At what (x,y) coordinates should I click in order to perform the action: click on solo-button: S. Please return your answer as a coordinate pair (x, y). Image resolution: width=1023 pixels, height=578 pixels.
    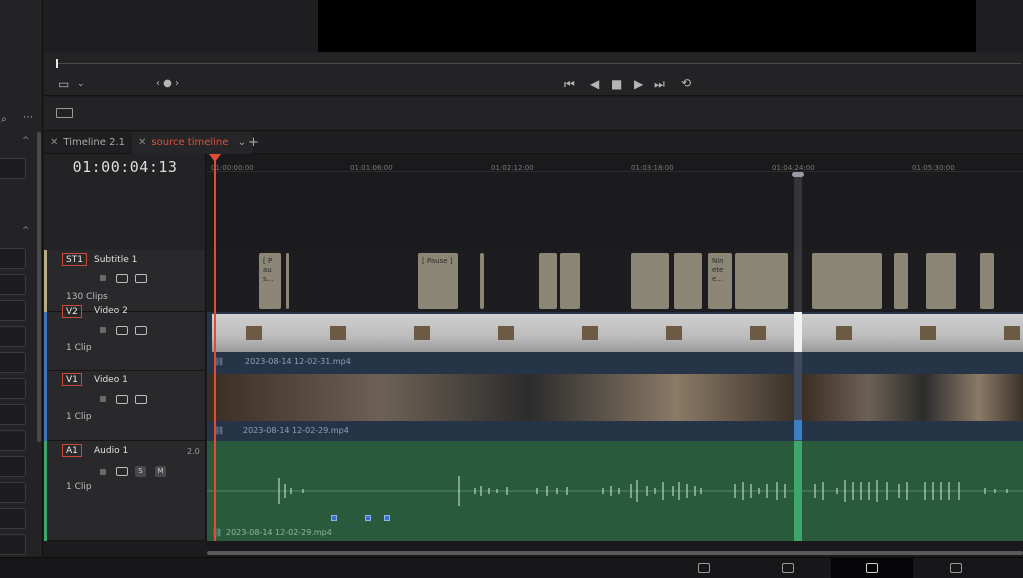
    Looking at the image, I should click on (140, 471).